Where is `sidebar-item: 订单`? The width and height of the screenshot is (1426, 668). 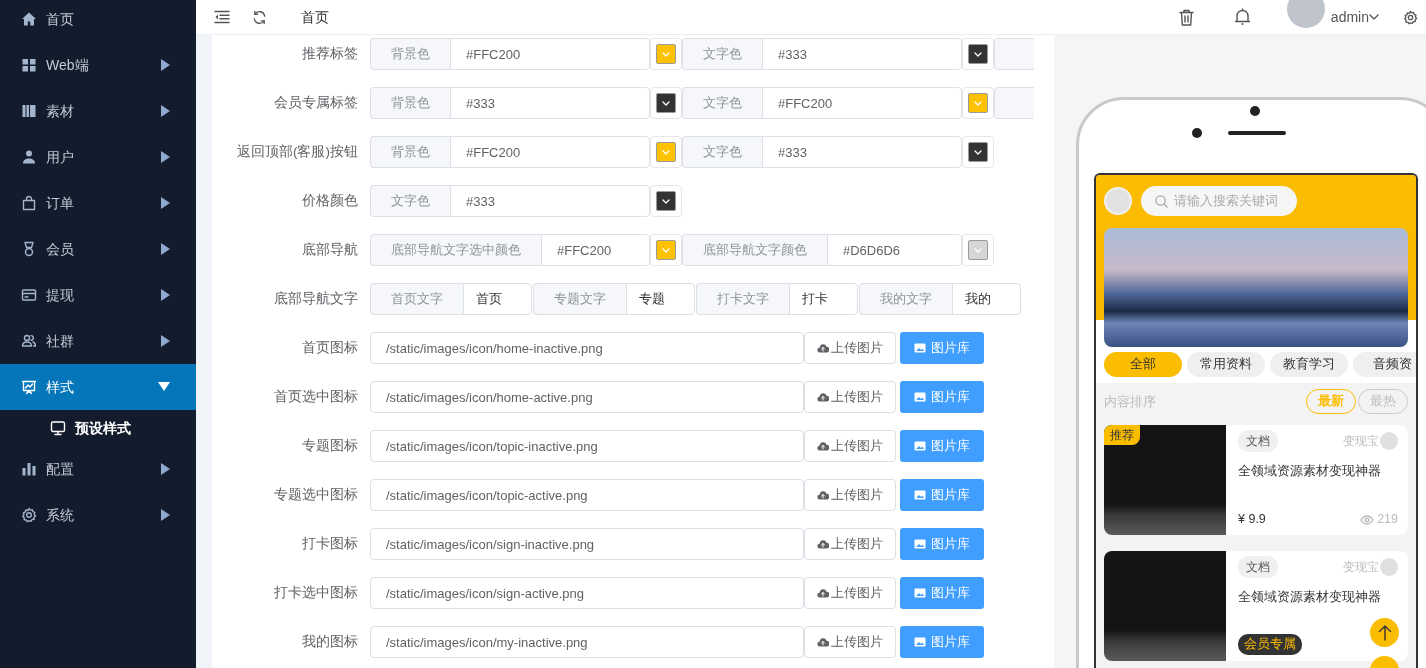 sidebar-item: 订单 is located at coordinates (98, 203).